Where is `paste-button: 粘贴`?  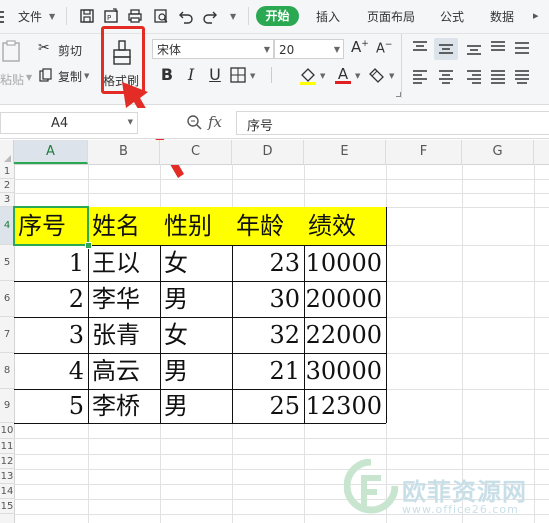
paste-button: 粘贴 is located at coordinates (13, 68).